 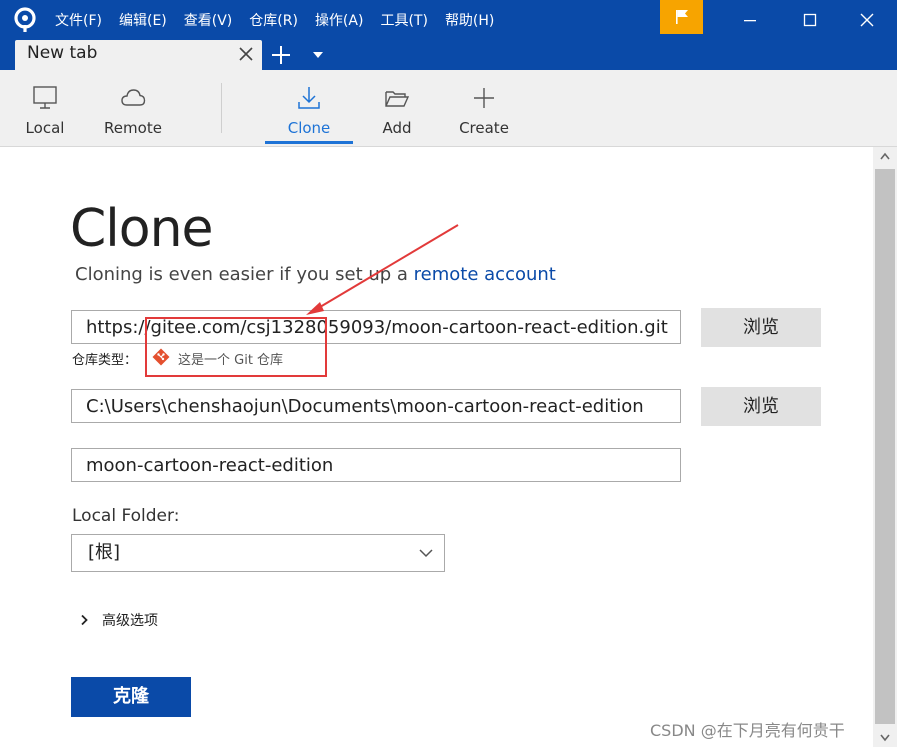 I want to click on close-icon, so click(x=867, y=20).